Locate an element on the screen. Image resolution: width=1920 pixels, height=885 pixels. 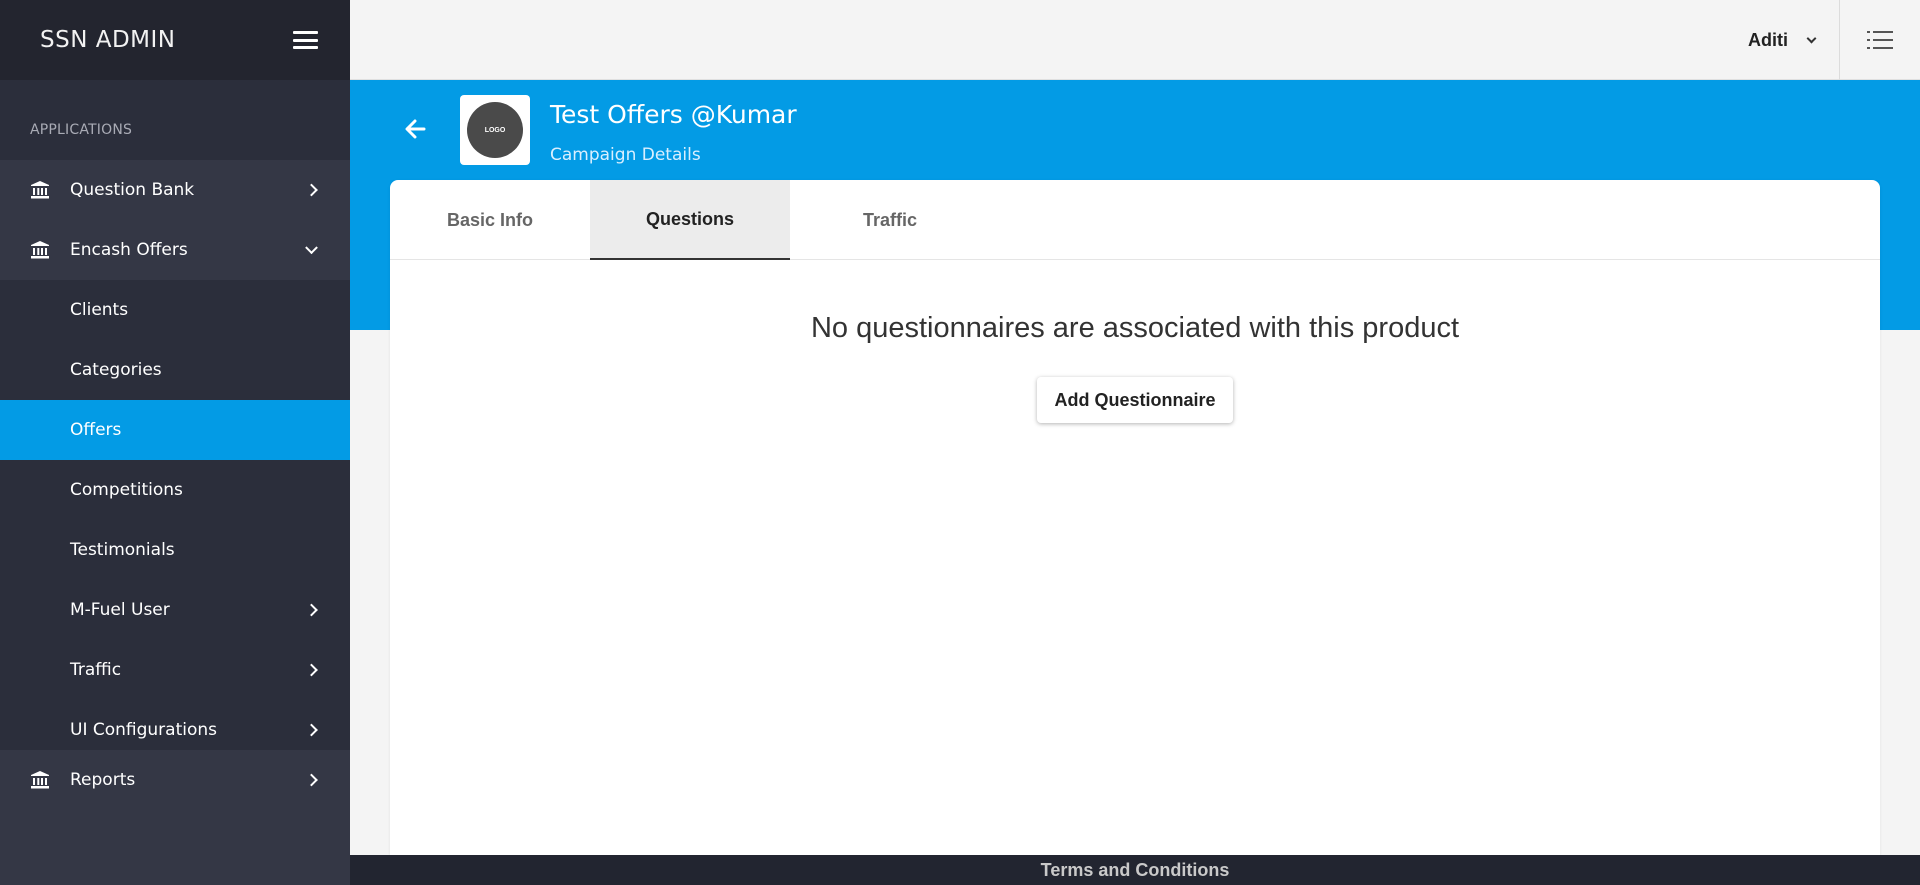
tab-questions: Questions is located at coordinates (690, 220).